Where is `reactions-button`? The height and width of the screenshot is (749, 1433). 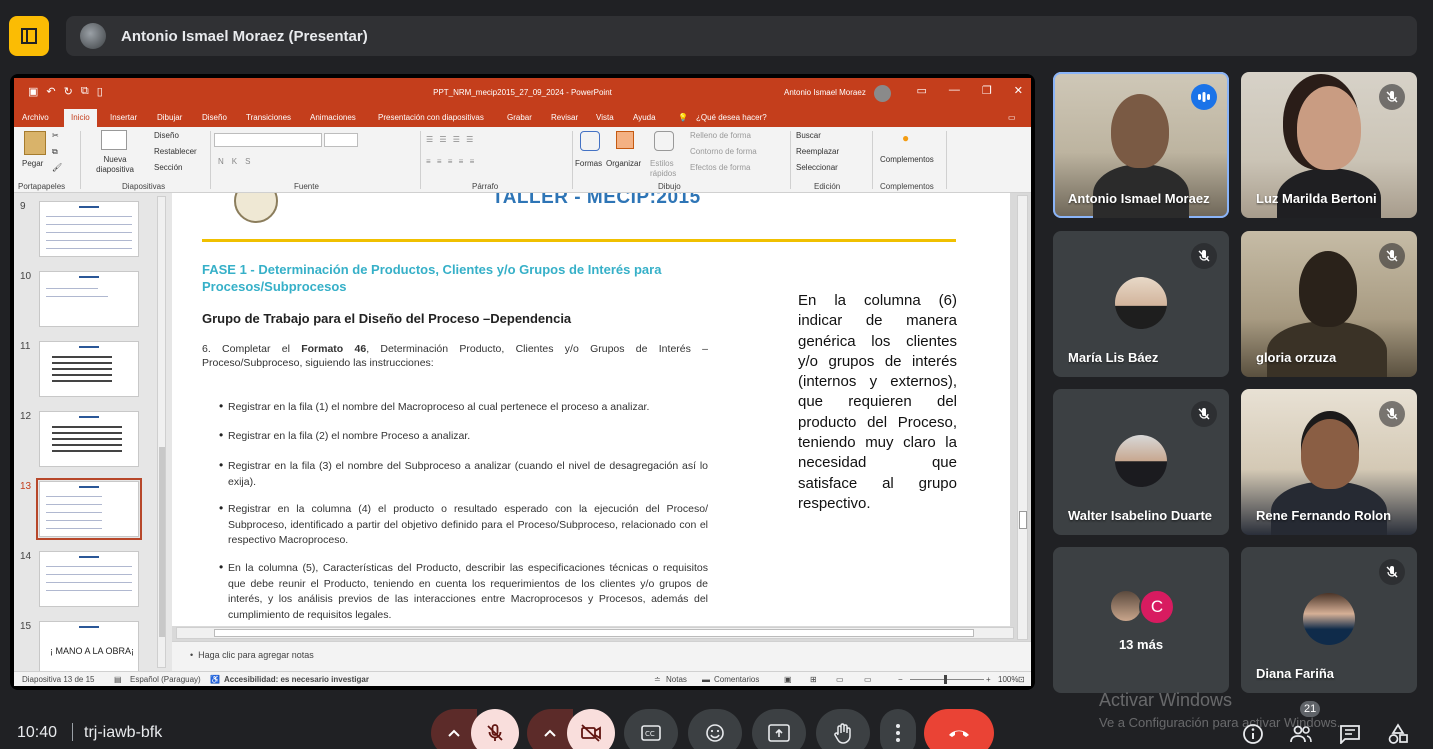 reactions-button is located at coordinates (715, 729).